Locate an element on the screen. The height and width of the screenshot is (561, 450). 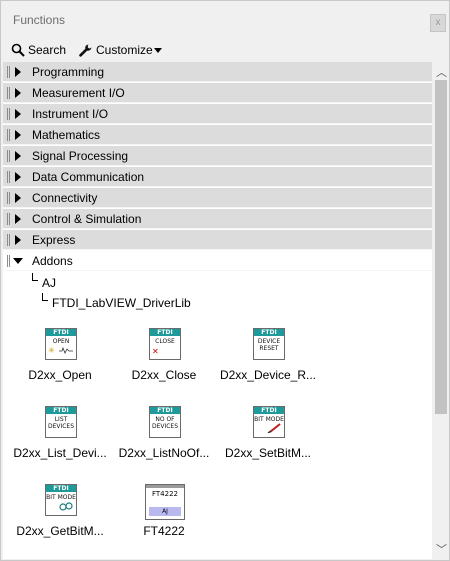
function-ft4222: FT4222 AJ FT4222 is located at coordinates (164, 515).